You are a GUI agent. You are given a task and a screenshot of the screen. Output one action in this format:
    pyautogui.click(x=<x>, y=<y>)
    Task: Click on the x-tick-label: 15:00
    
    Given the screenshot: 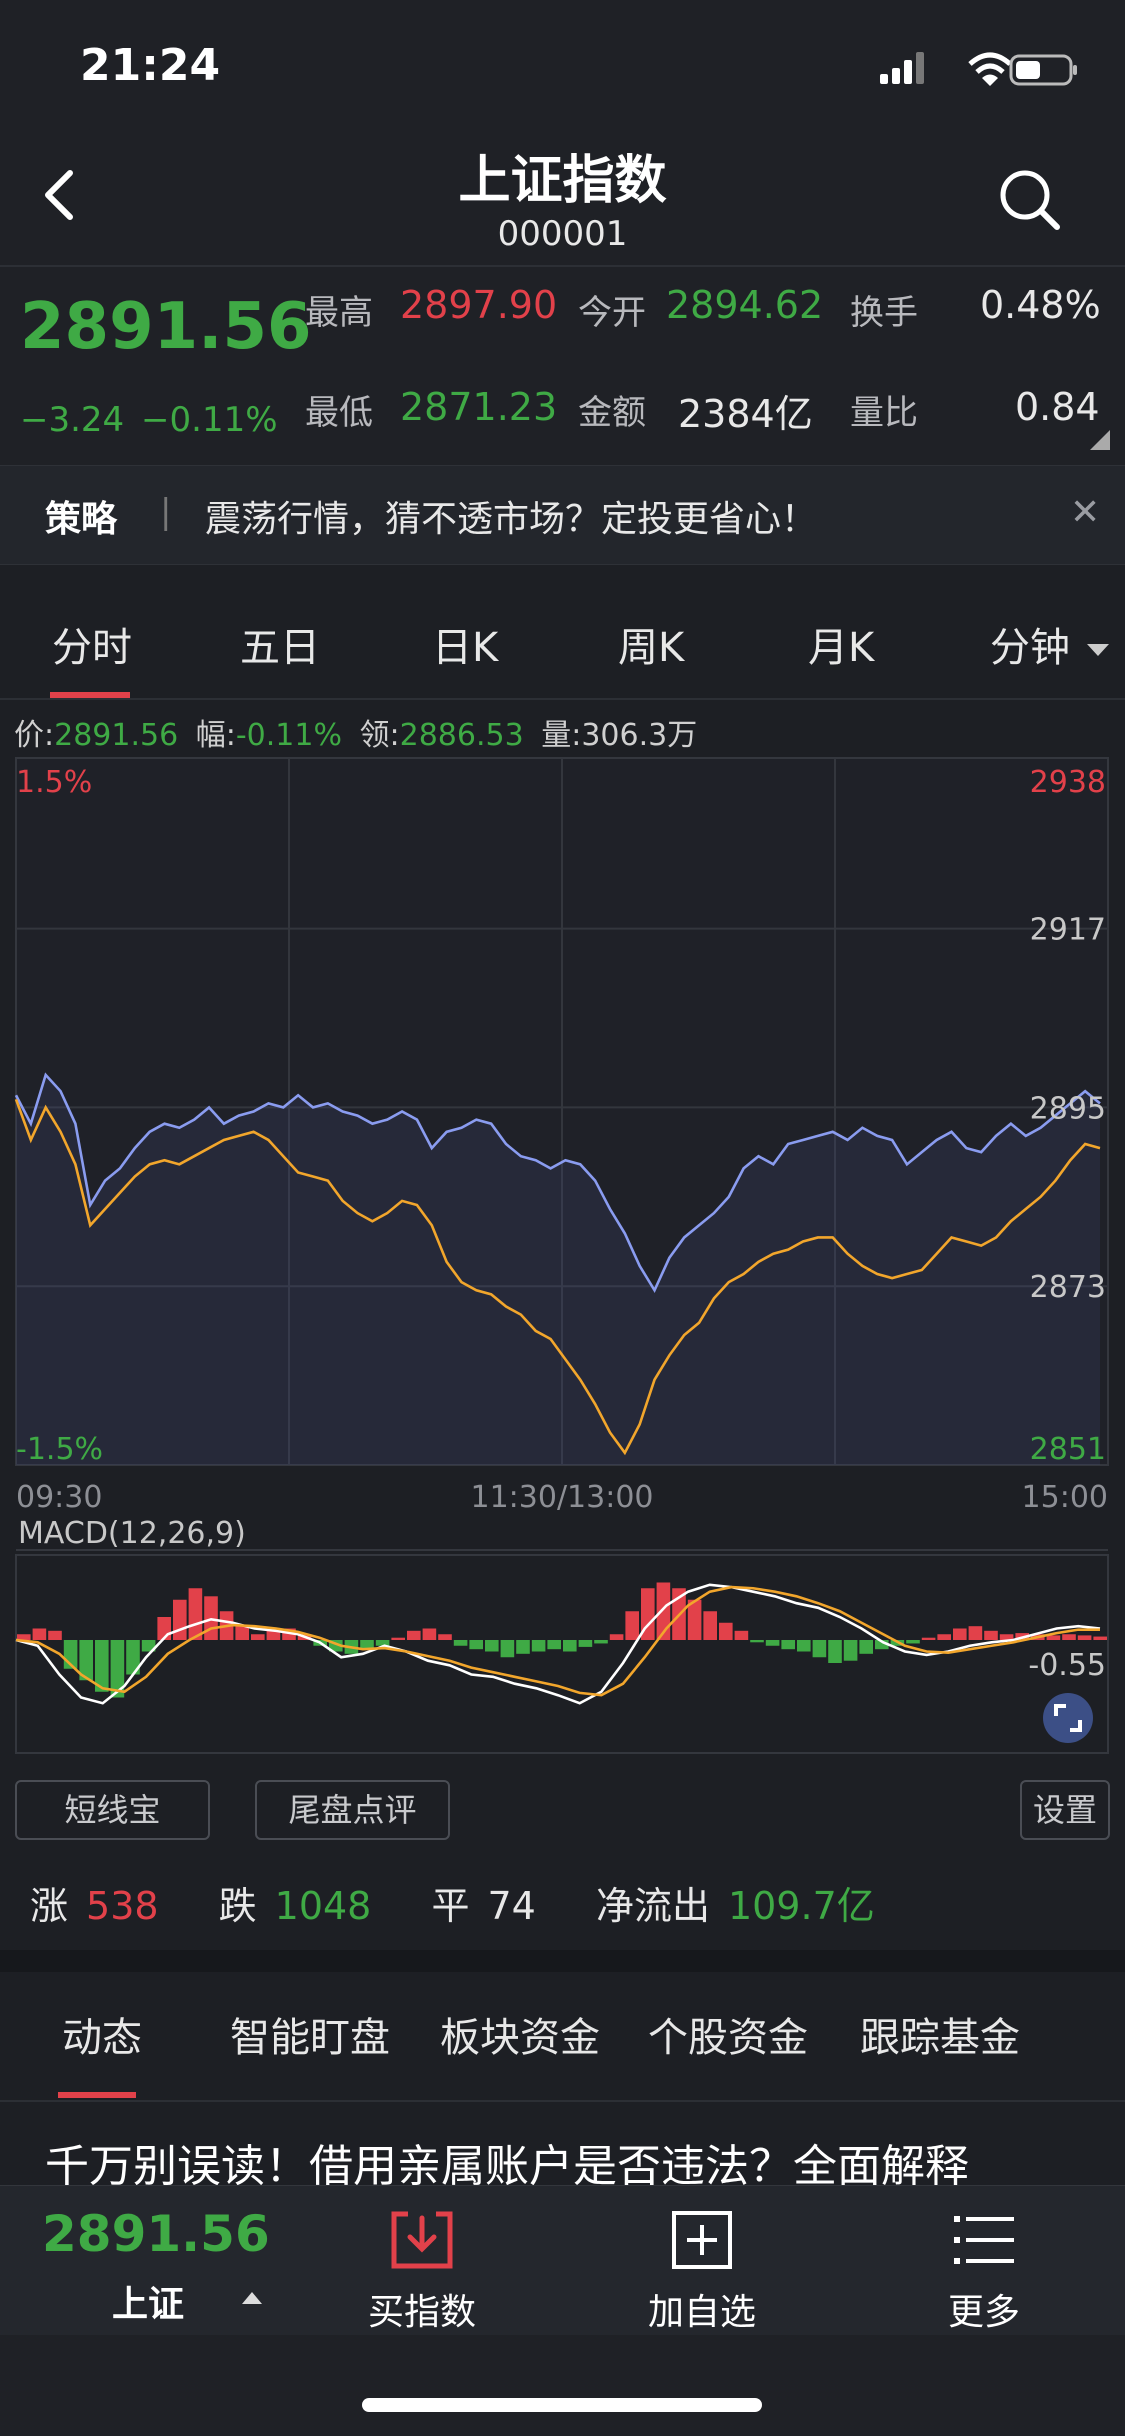 What is the action you would take?
    pyautogui.click(x=1065, y=1497)
    